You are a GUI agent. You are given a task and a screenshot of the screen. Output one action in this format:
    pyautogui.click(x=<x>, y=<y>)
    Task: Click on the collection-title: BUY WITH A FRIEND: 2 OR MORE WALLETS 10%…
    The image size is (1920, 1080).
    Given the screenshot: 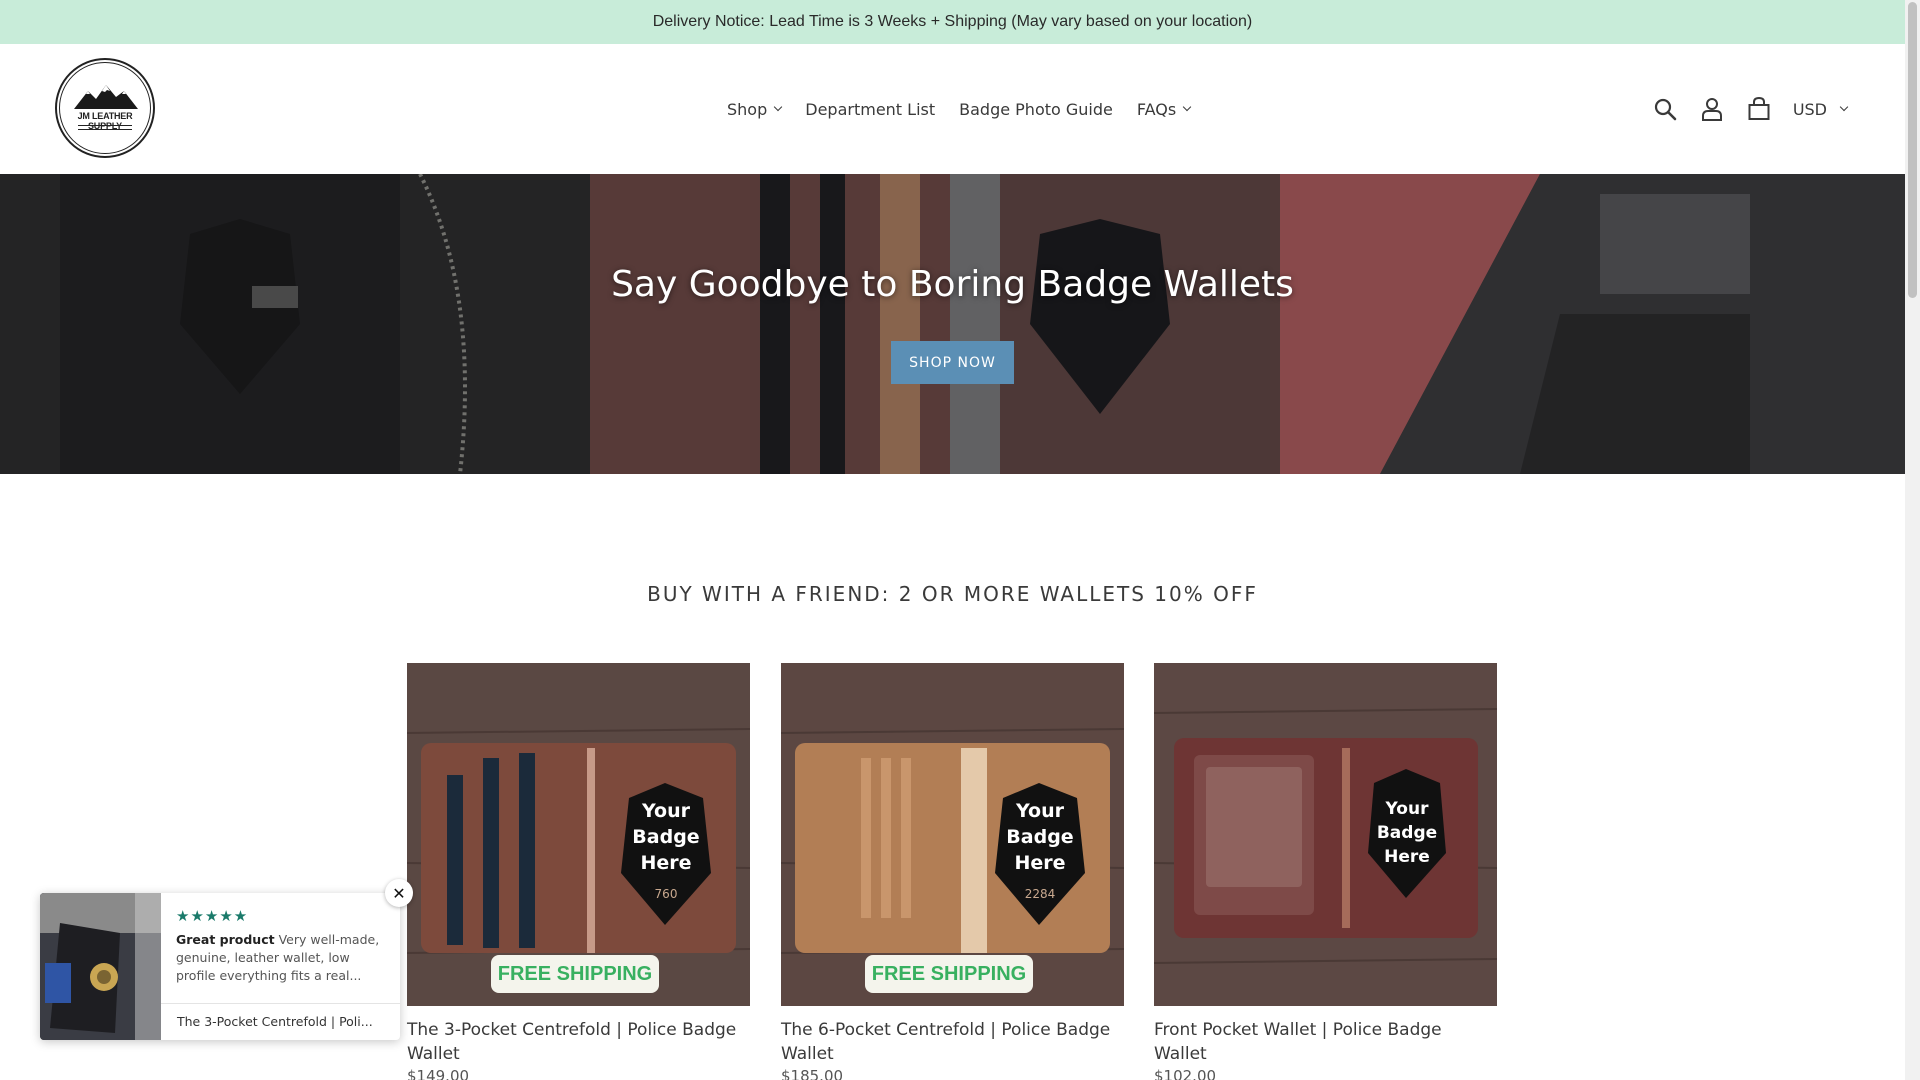 What is the action you would take?
    pyautogui.click(x=952, y=594)
    